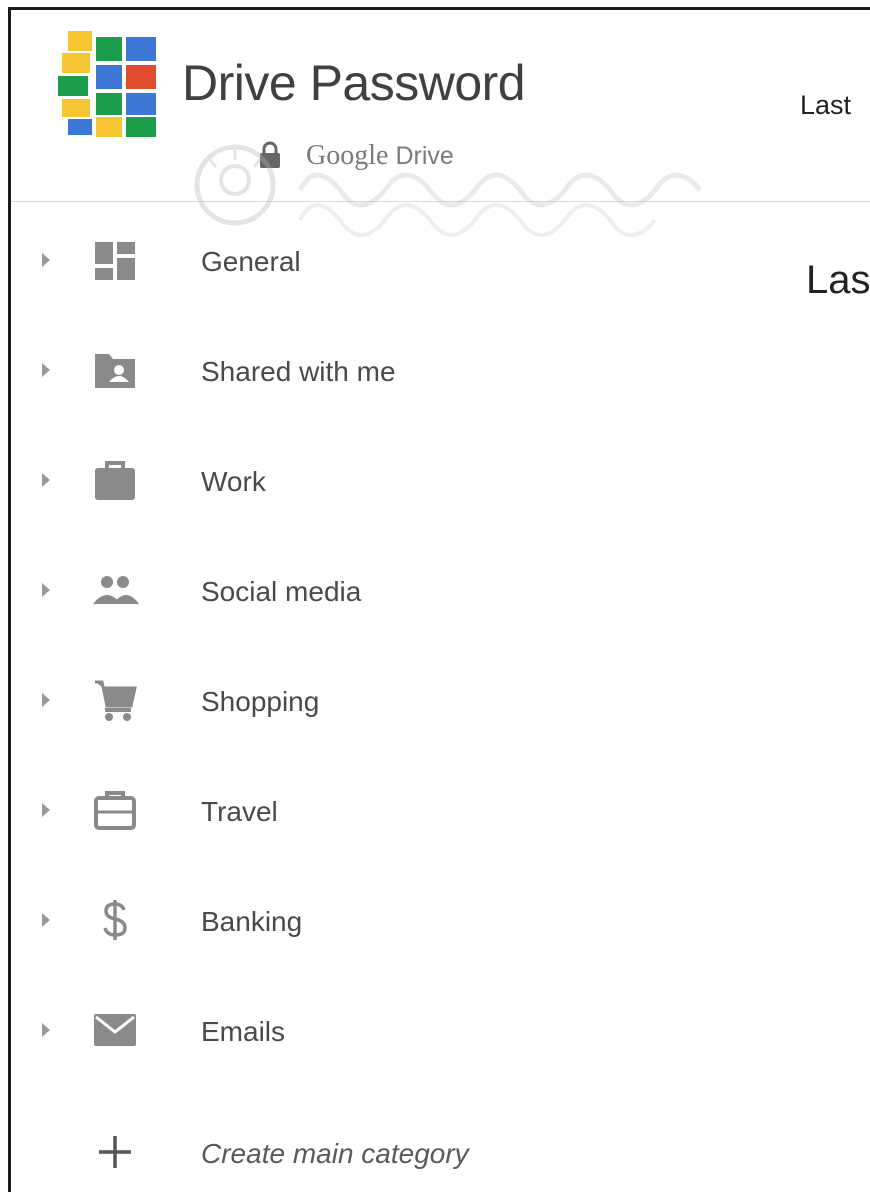  I want to click on sidebar-item-label: Travel, so click(239, 811).